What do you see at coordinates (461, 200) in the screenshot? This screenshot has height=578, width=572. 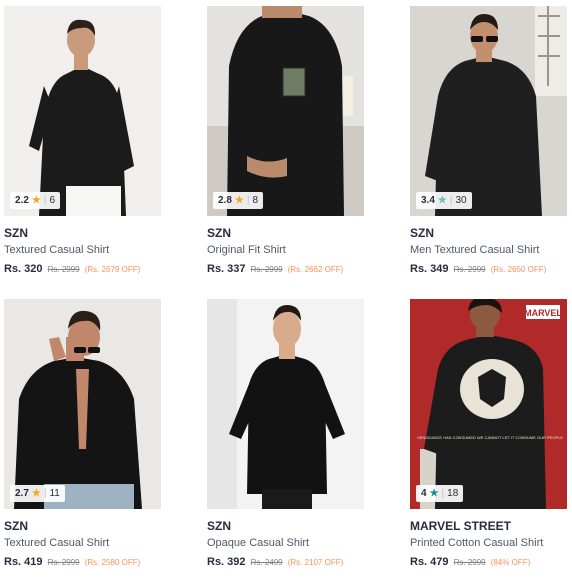 I see `rating-count: 30` at bounding box center [461, 200].